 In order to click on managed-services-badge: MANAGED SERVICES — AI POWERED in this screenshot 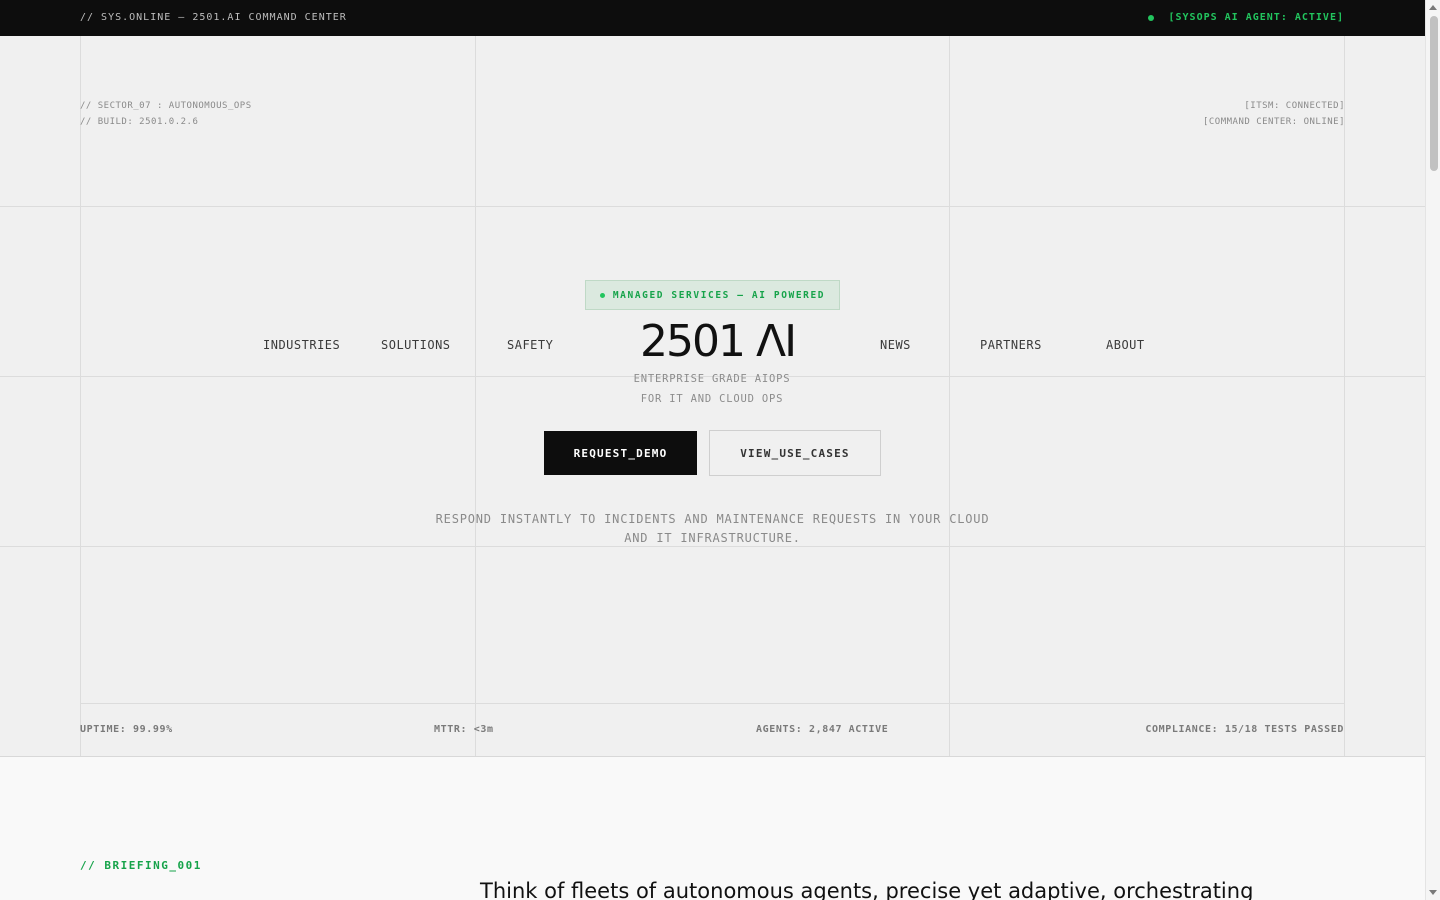, I will do `click(712, 295)`.